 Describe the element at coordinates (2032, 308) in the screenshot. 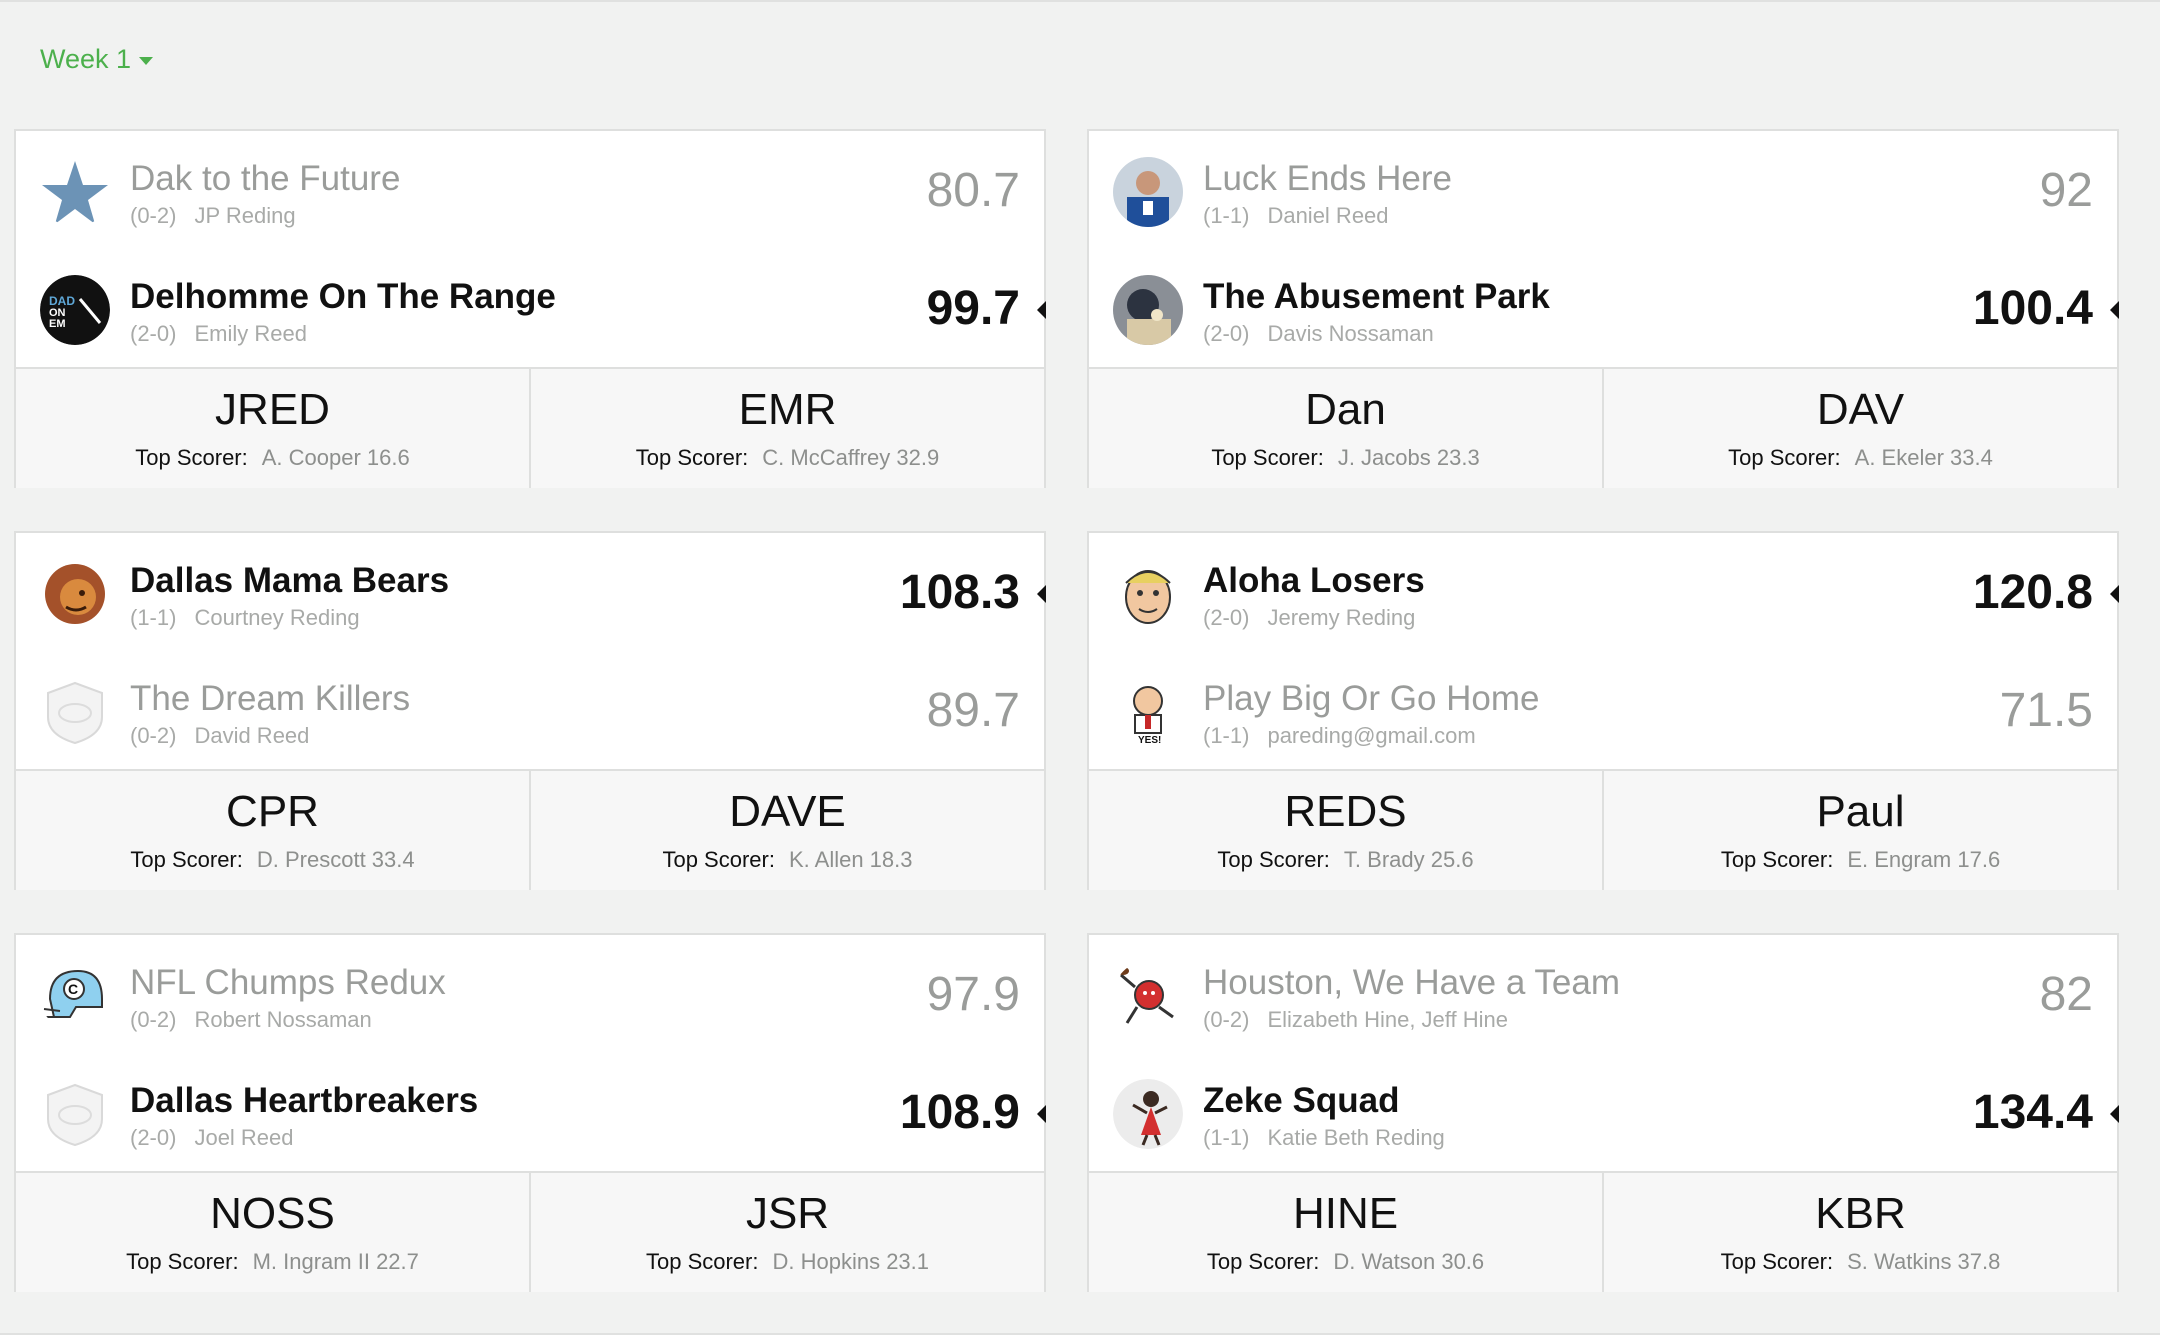

I see `team-score: 100.4` at that location.